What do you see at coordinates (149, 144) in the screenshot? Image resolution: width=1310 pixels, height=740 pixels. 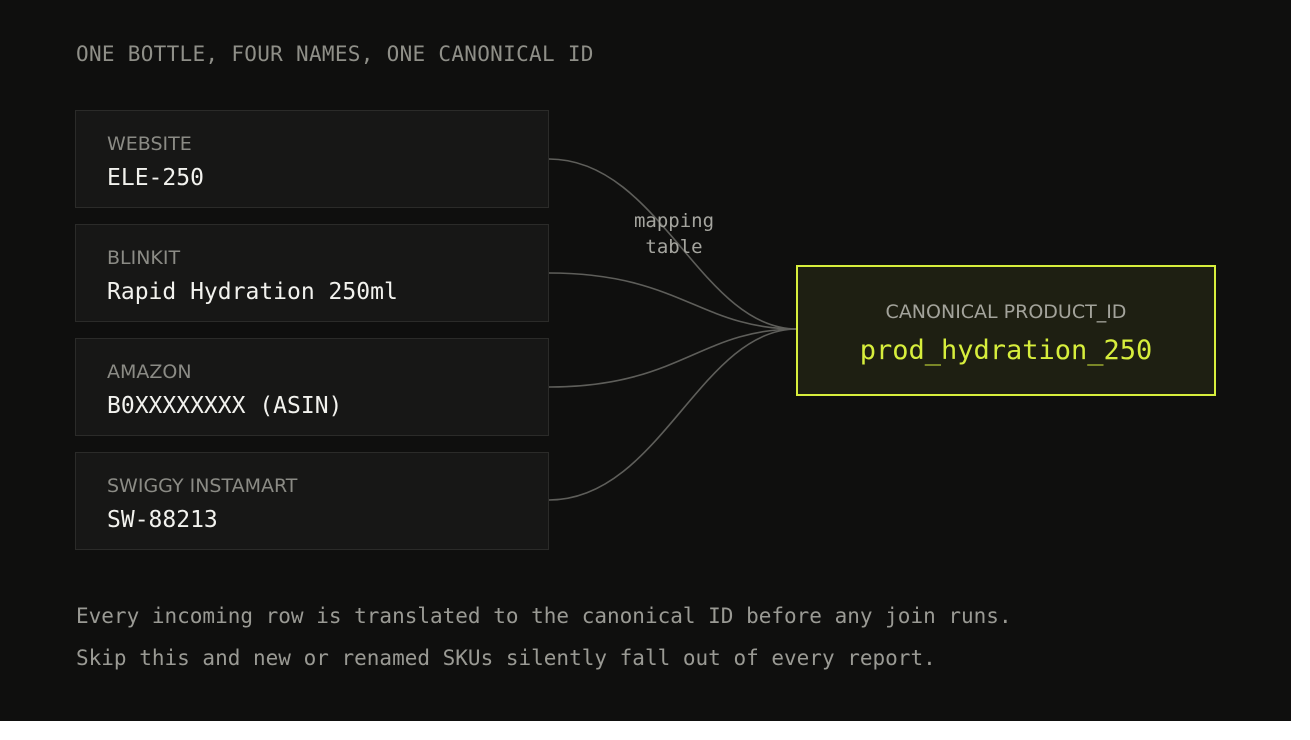 I see `source-channel-label: WEBSITE` at bounding box center [149, 144].